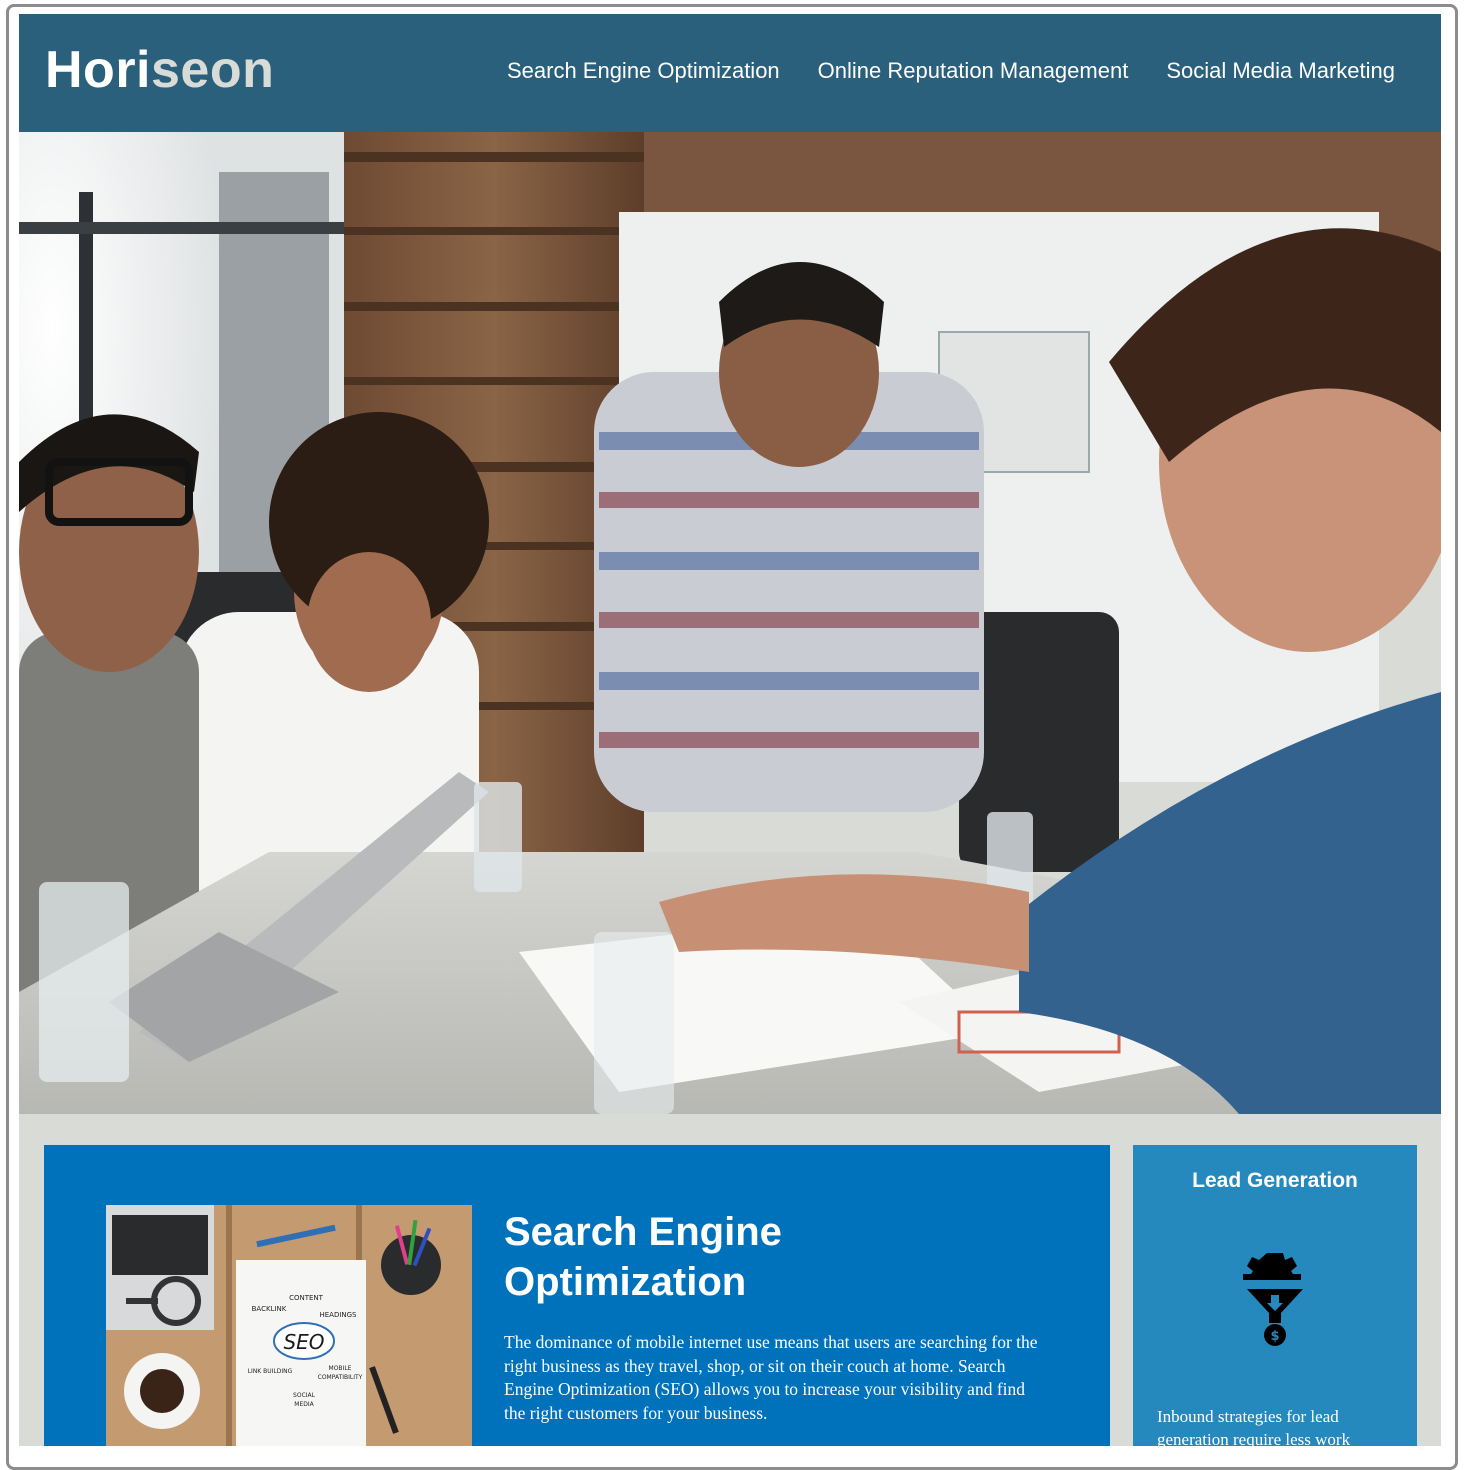  I want to click on site-logo: Horiseon, so click(159, 70).